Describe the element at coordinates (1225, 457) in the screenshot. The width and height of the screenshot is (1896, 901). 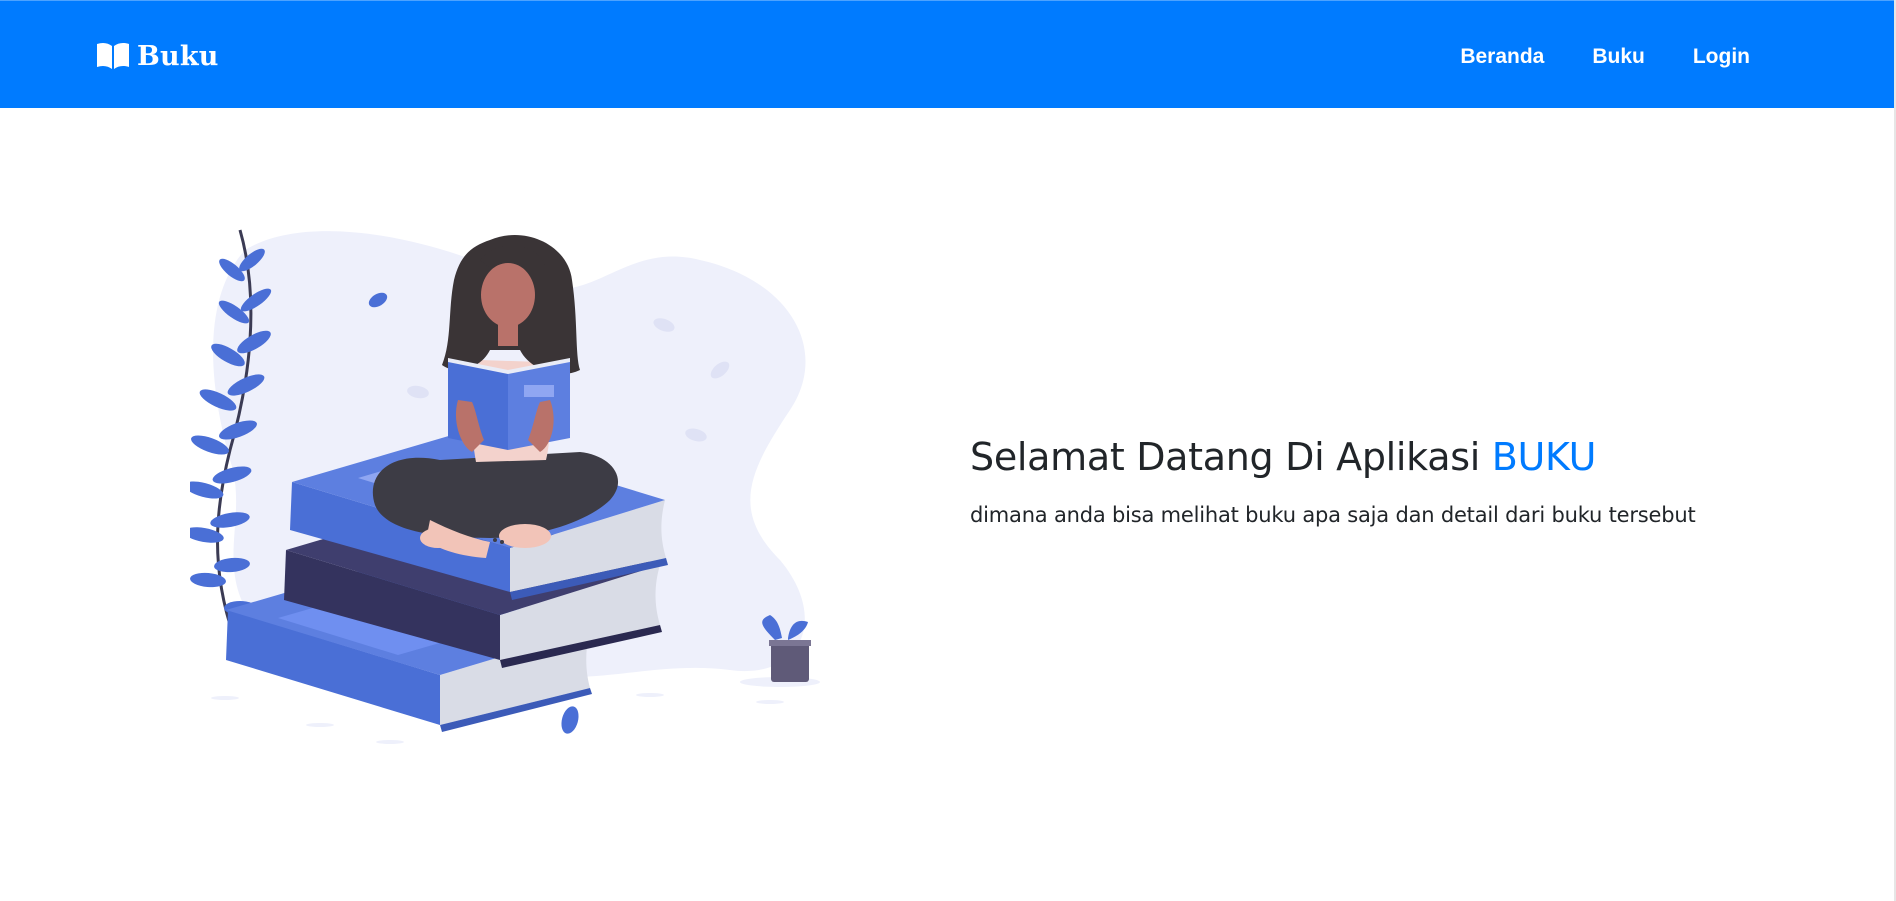
I see `hero-title-text: Selamat Datang Di Aplikasi` at that location.